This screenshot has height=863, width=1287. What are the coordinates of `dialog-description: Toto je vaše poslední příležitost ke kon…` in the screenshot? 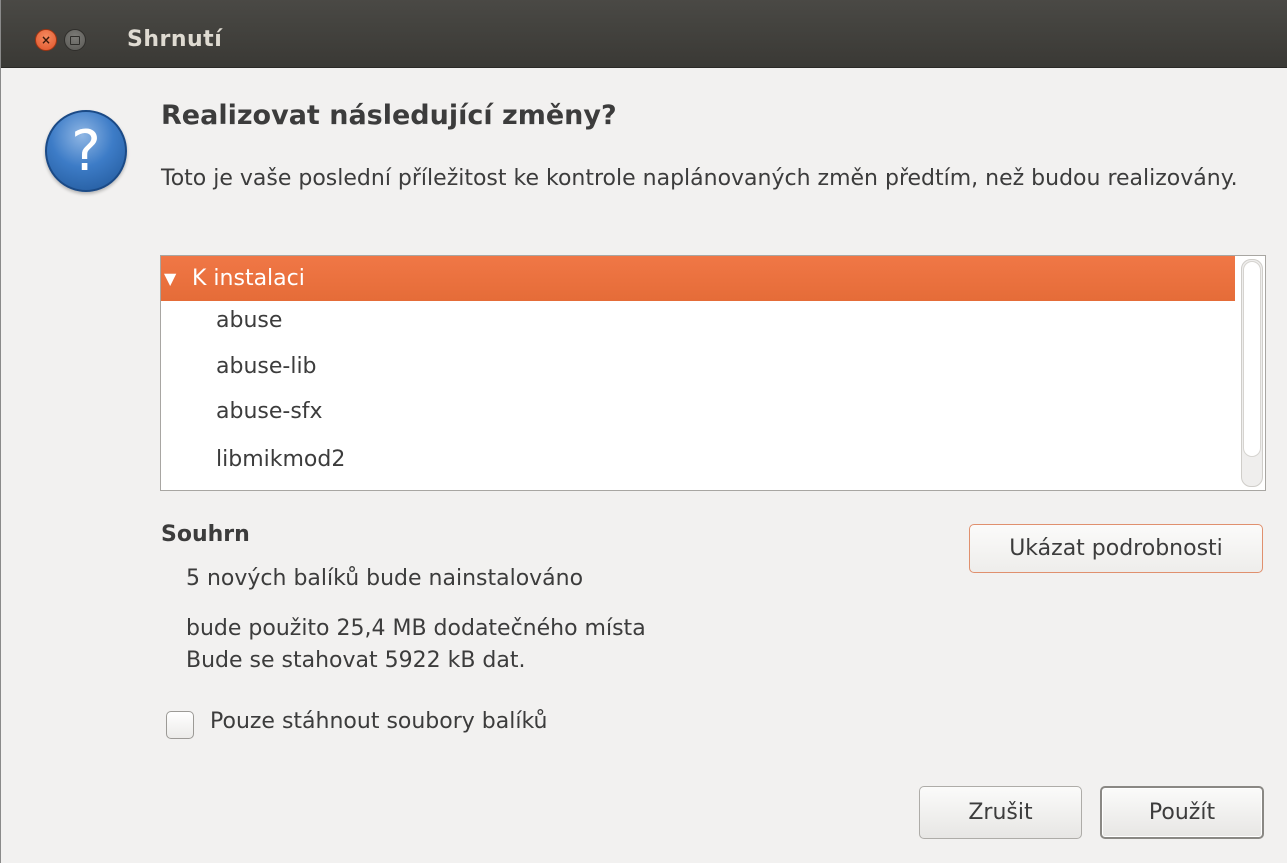 It's located at (699, 178).